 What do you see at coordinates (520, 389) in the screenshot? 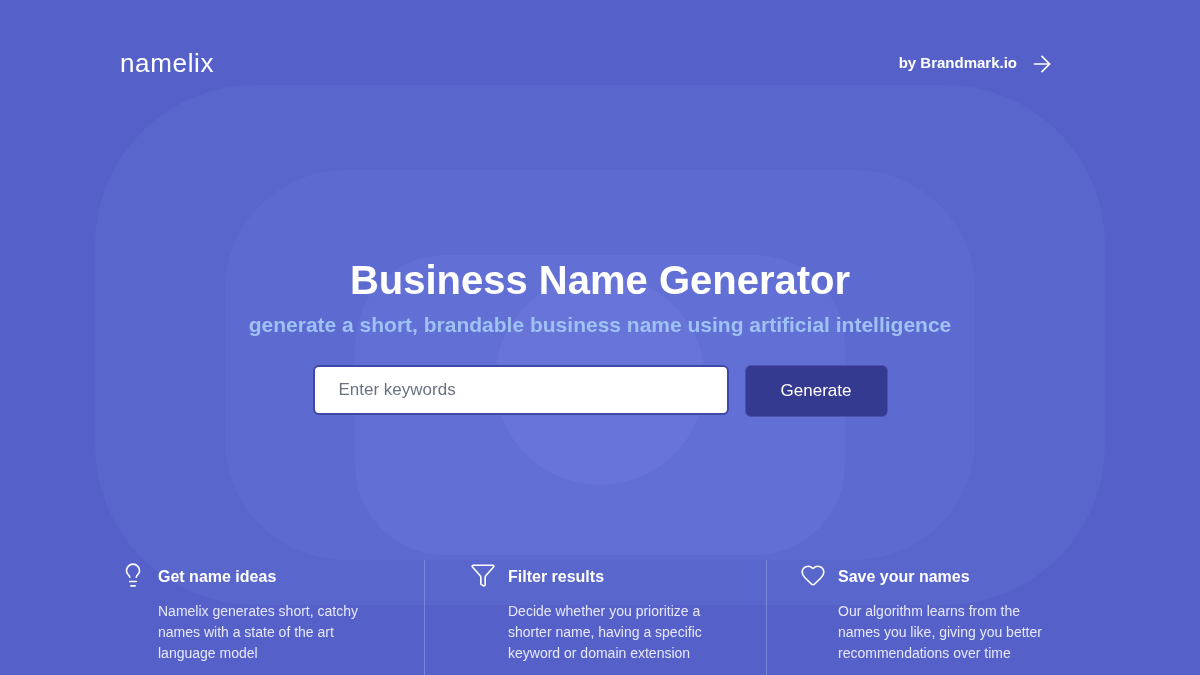
I see `keywords-input: Enter keywords` at bounding box center [520, 389].